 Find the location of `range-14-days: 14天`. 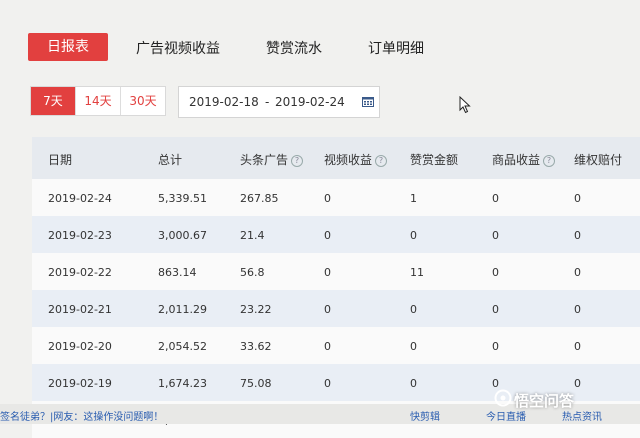

range-14-days: 14天 is located at coordinates (98, 101).